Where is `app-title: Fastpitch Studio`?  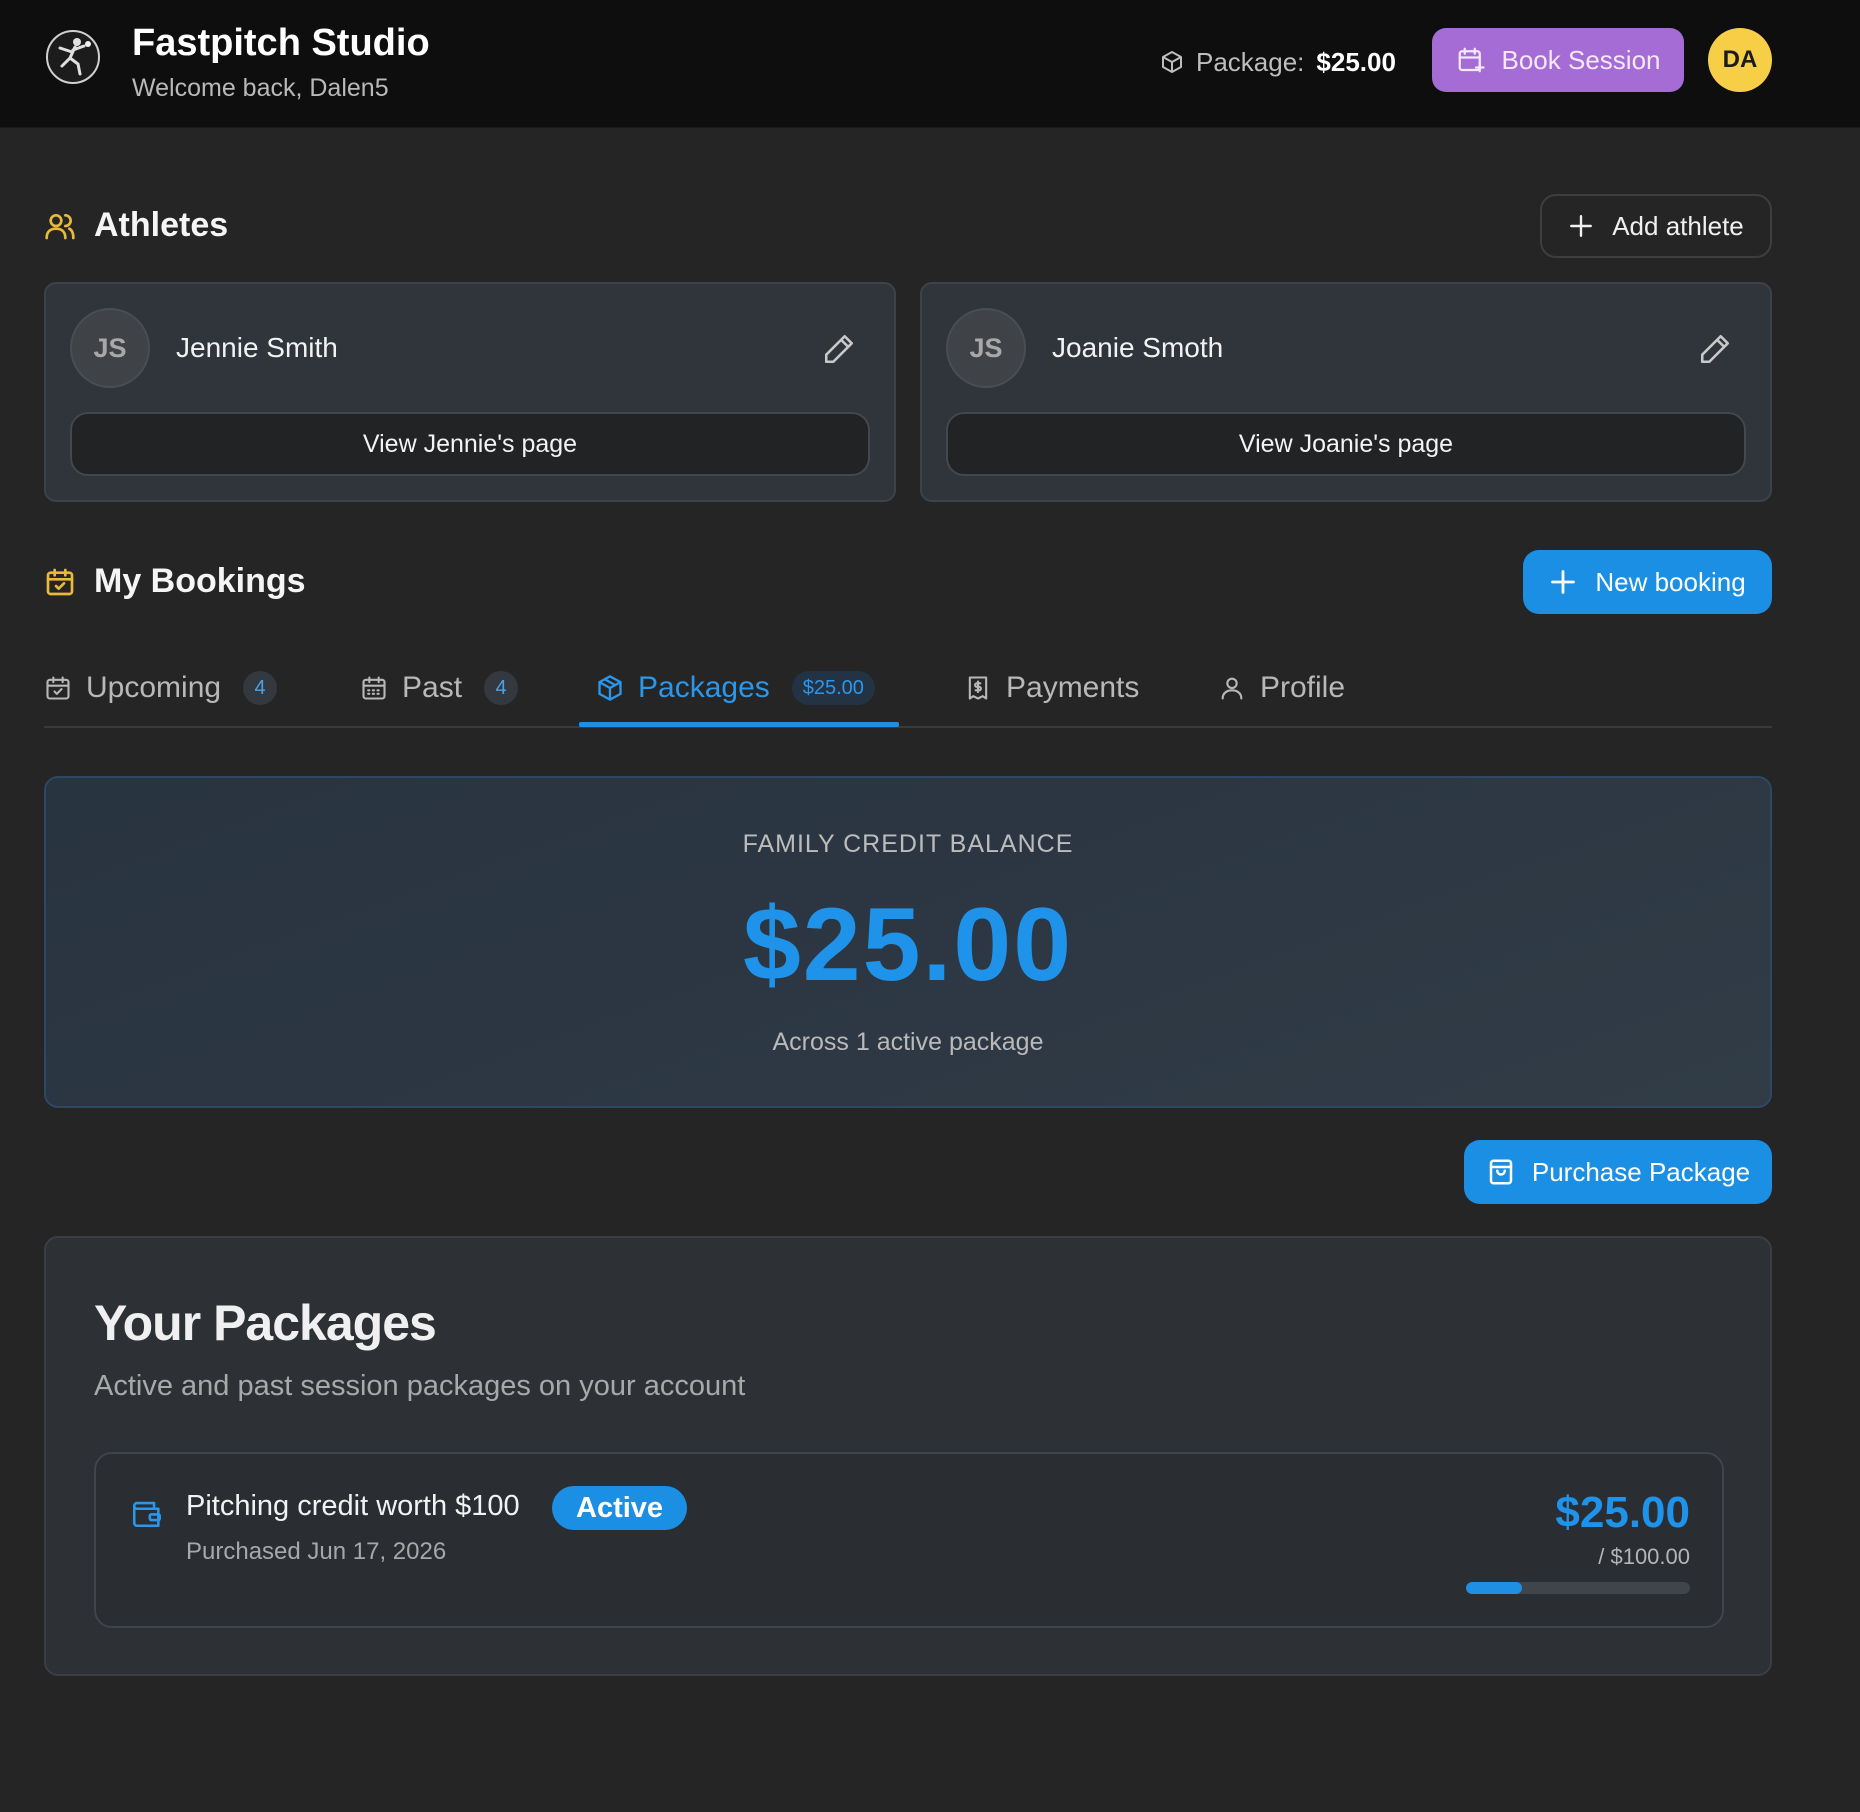 app-title: Fastpitch Studio is located at coordinates (281, 43).